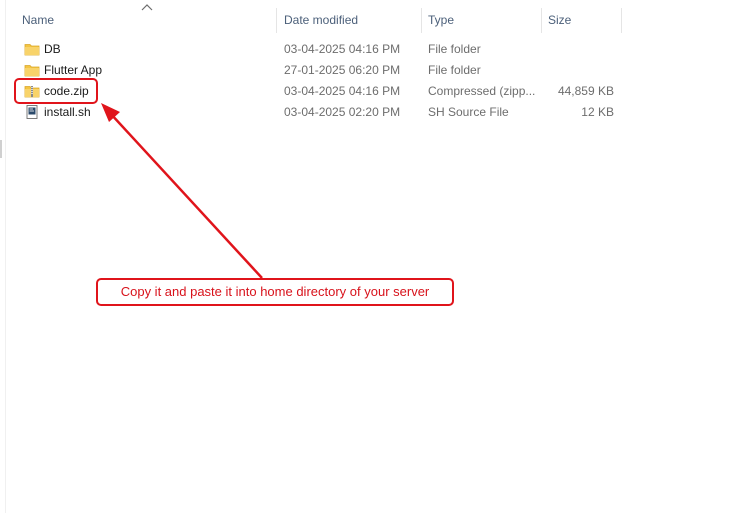  Describe the element at coordinates (583, 22) in the screenshot. I see `column-header-size: Size` at that location.